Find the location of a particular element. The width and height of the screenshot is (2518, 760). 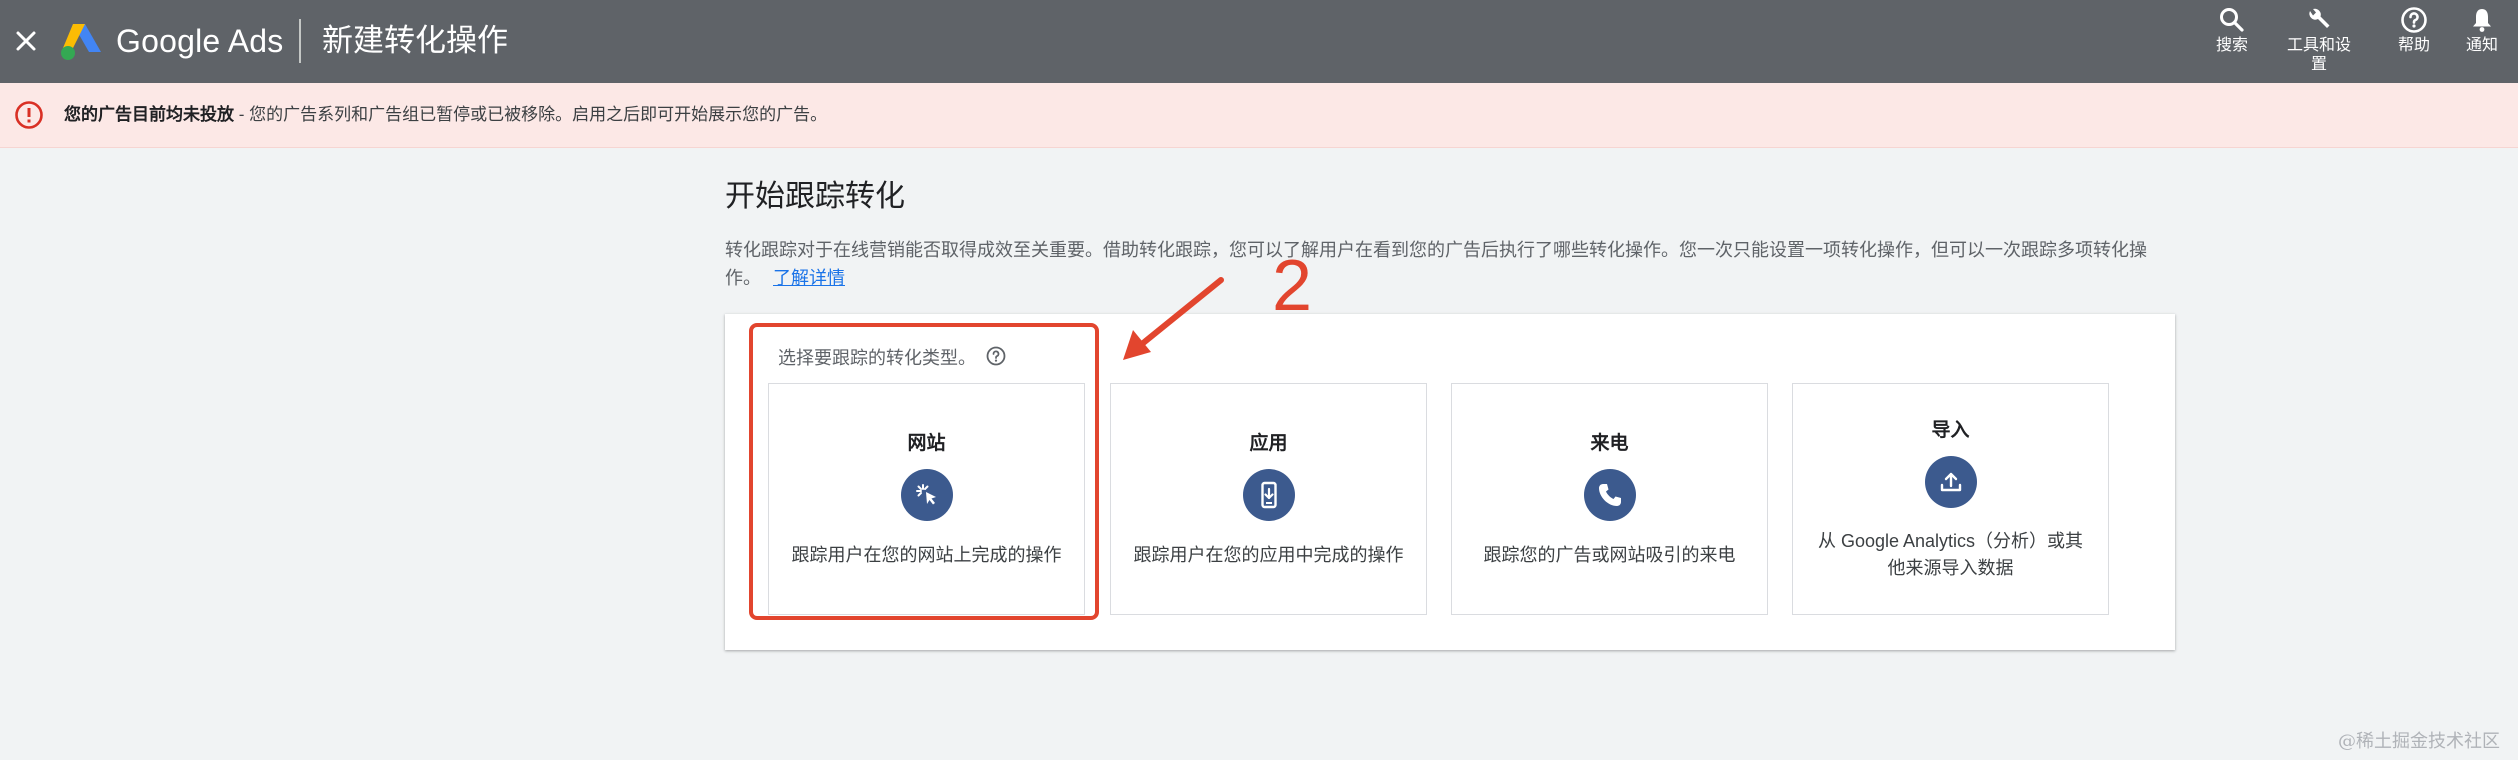

card-description: 跟踪用户在您的应用中完成的操作 is located at coordinates (1268, 555).